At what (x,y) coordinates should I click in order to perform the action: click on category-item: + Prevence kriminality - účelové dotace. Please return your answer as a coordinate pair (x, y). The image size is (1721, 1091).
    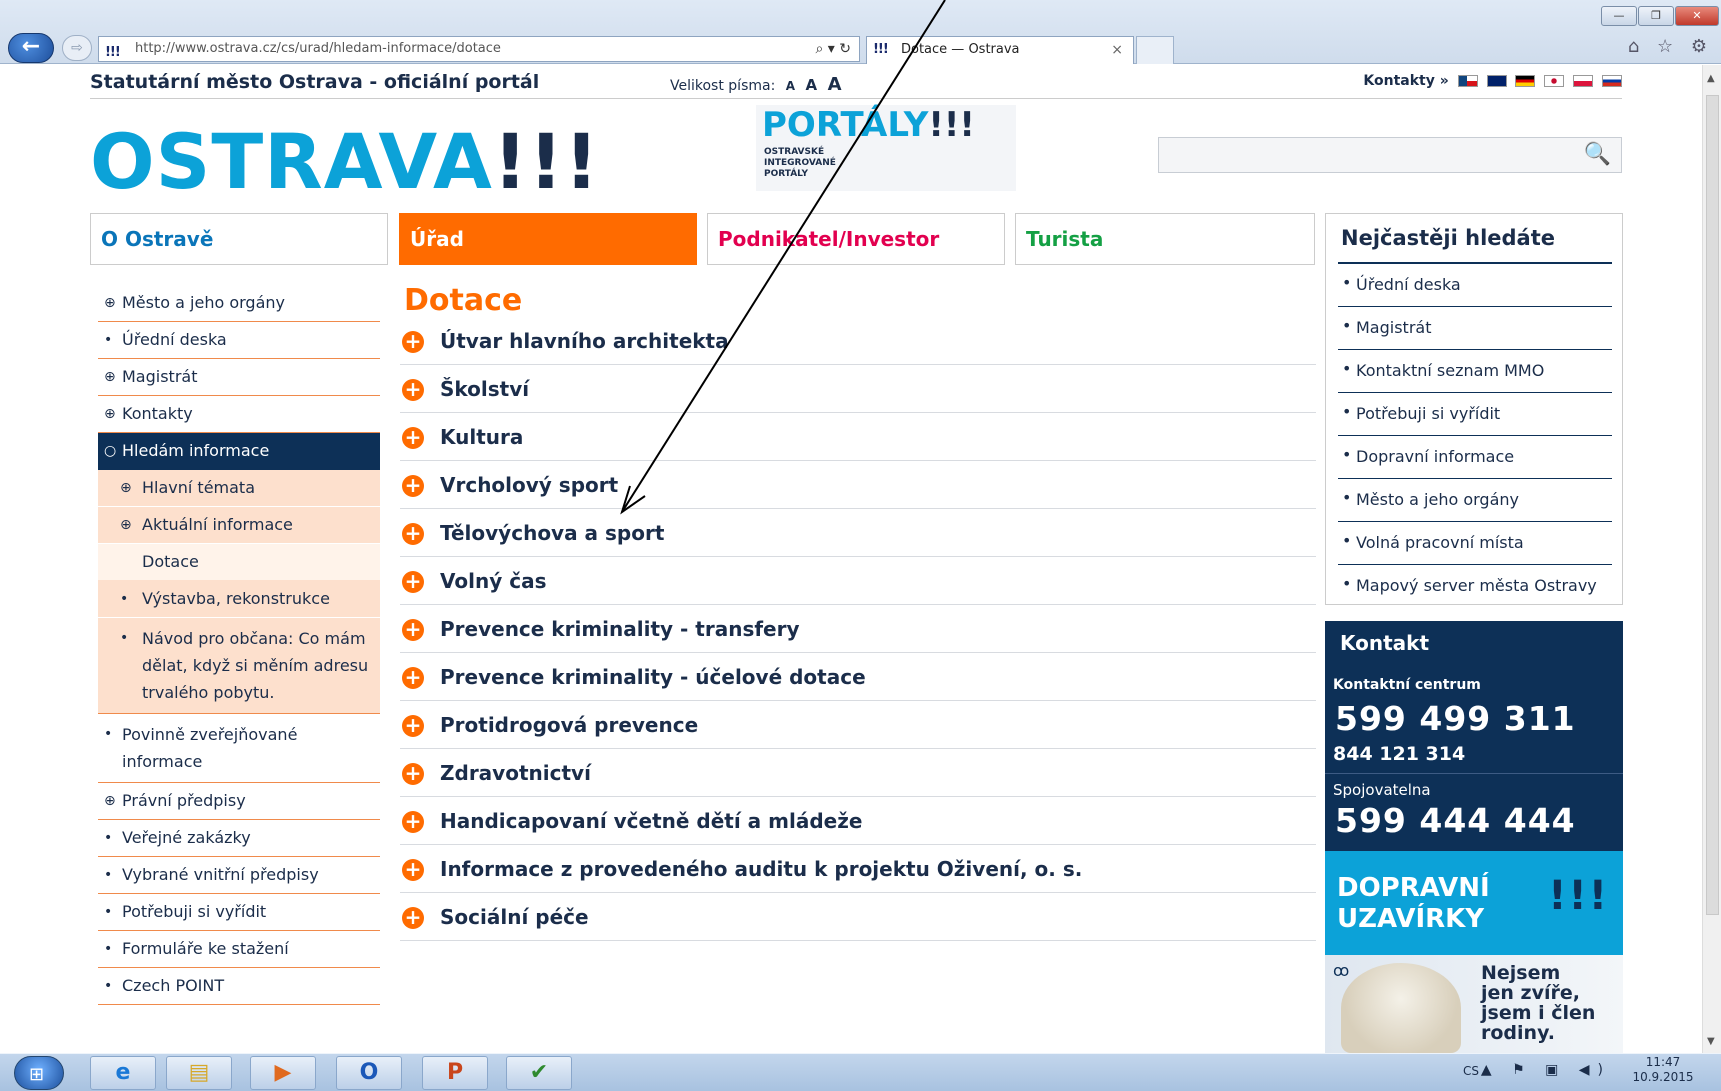
    Looking at the image, I should click on (858, 677).